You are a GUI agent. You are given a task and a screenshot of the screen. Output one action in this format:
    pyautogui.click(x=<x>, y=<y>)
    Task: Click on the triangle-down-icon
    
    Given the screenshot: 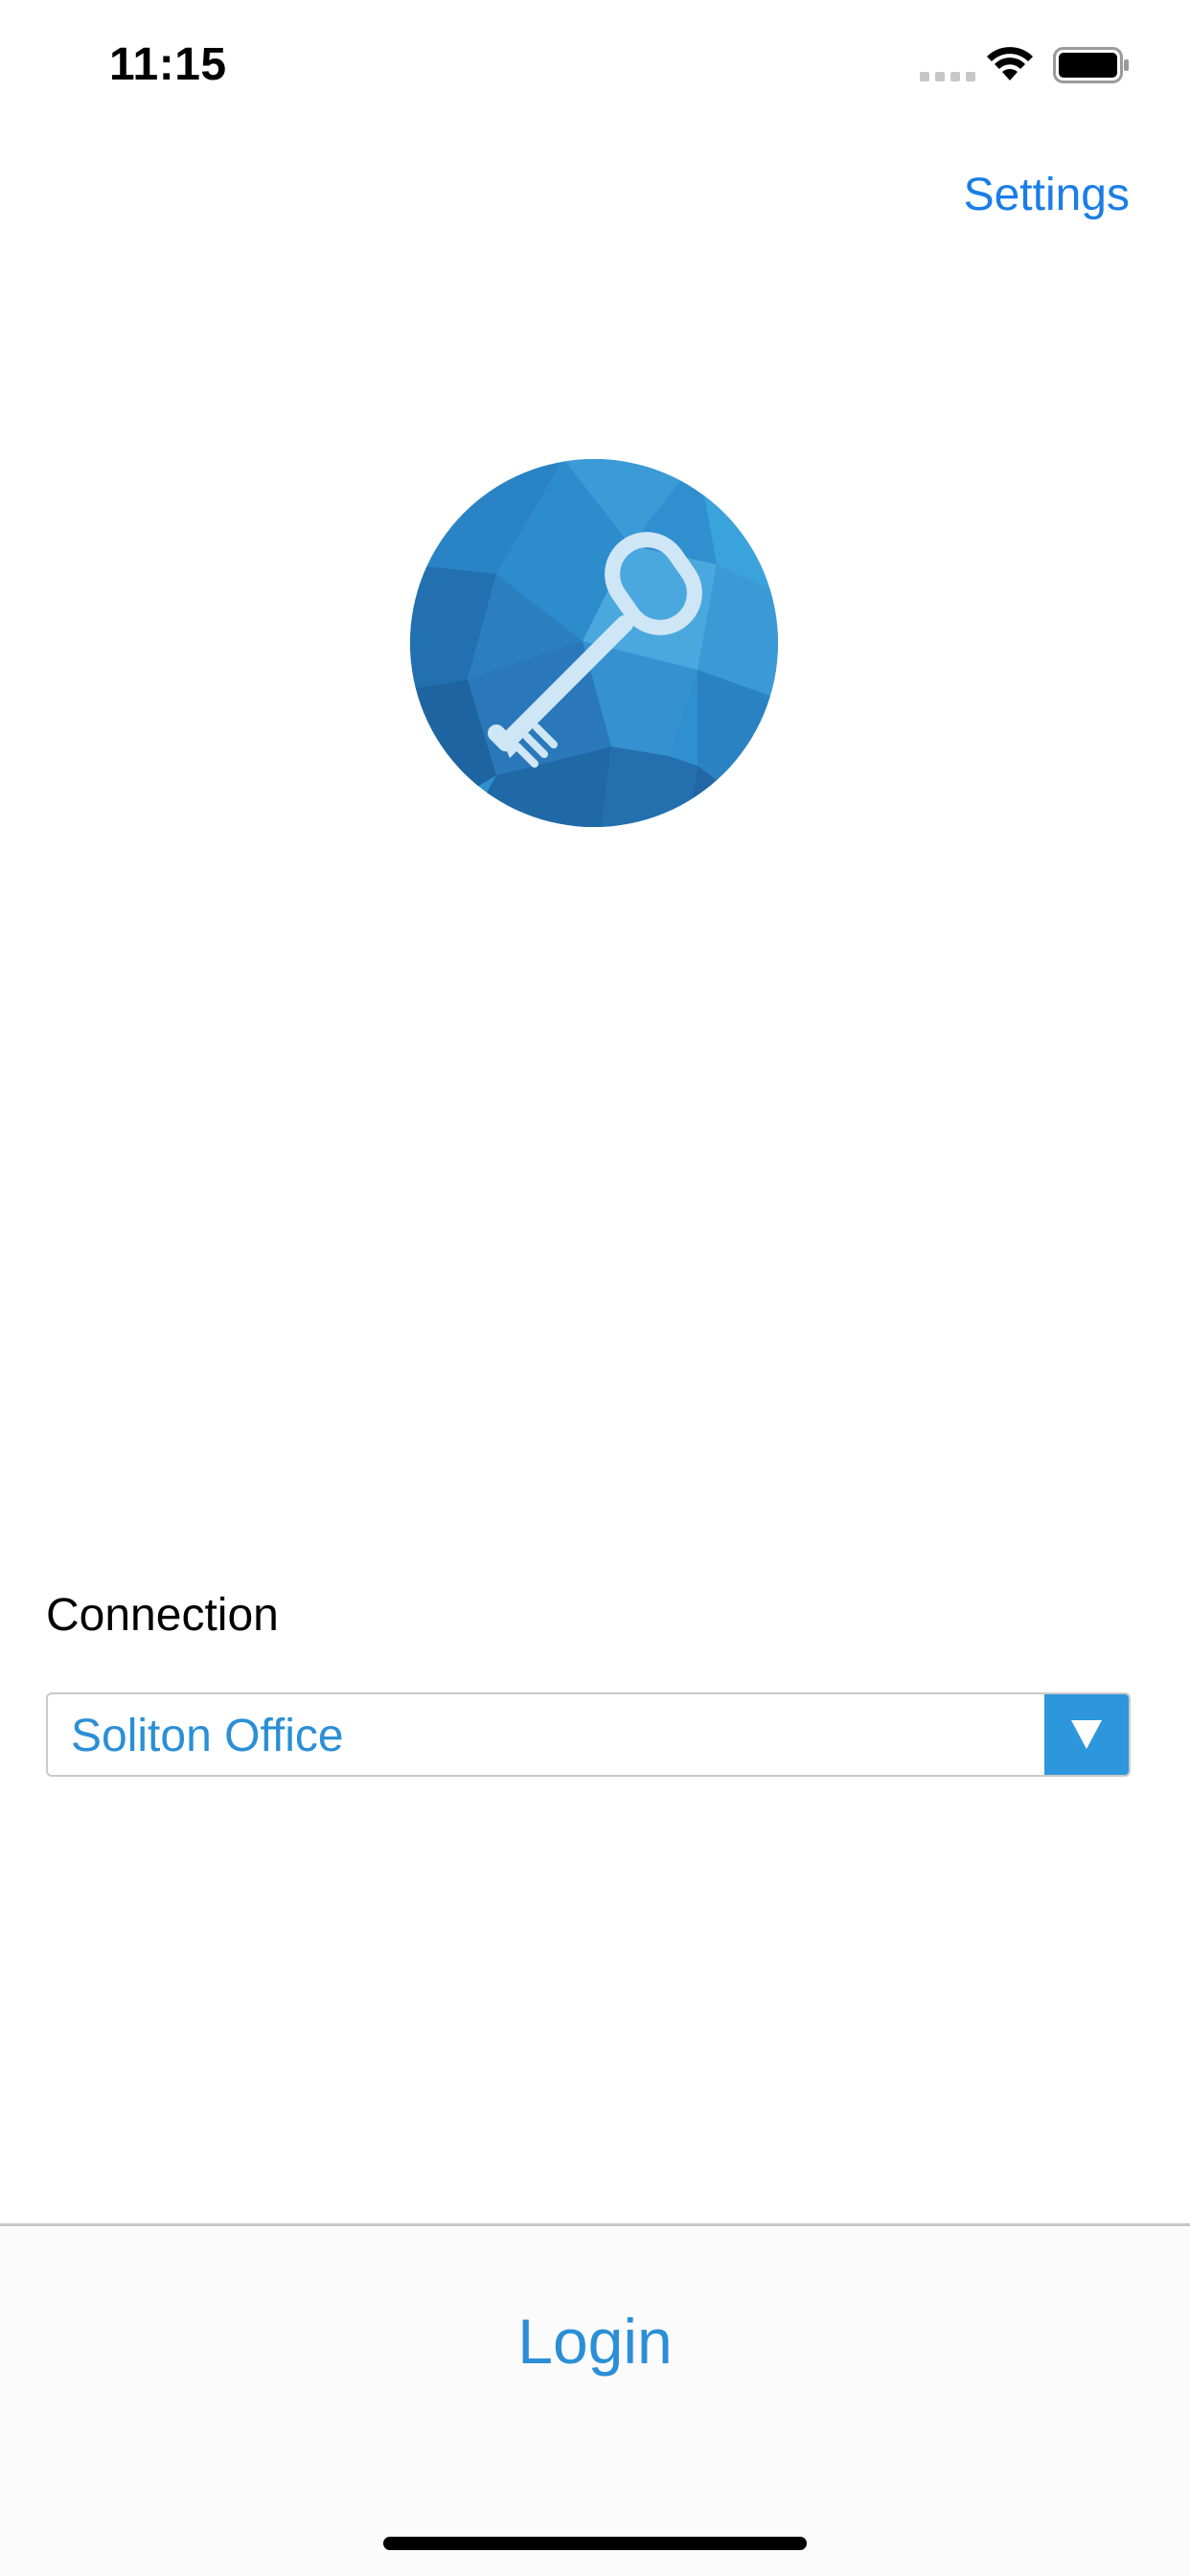 What is the action you would take?
    pyautogui.click(x=1087, y=1734)
    